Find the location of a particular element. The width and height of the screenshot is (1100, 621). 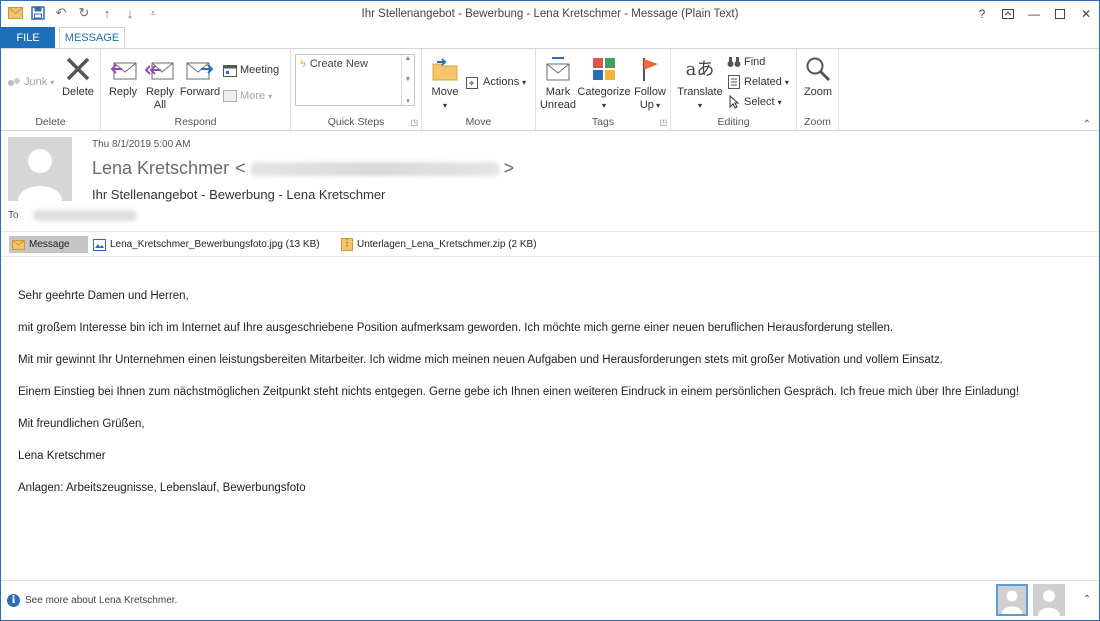

meeting-button: Meeting is located at coordinates (251, 70).